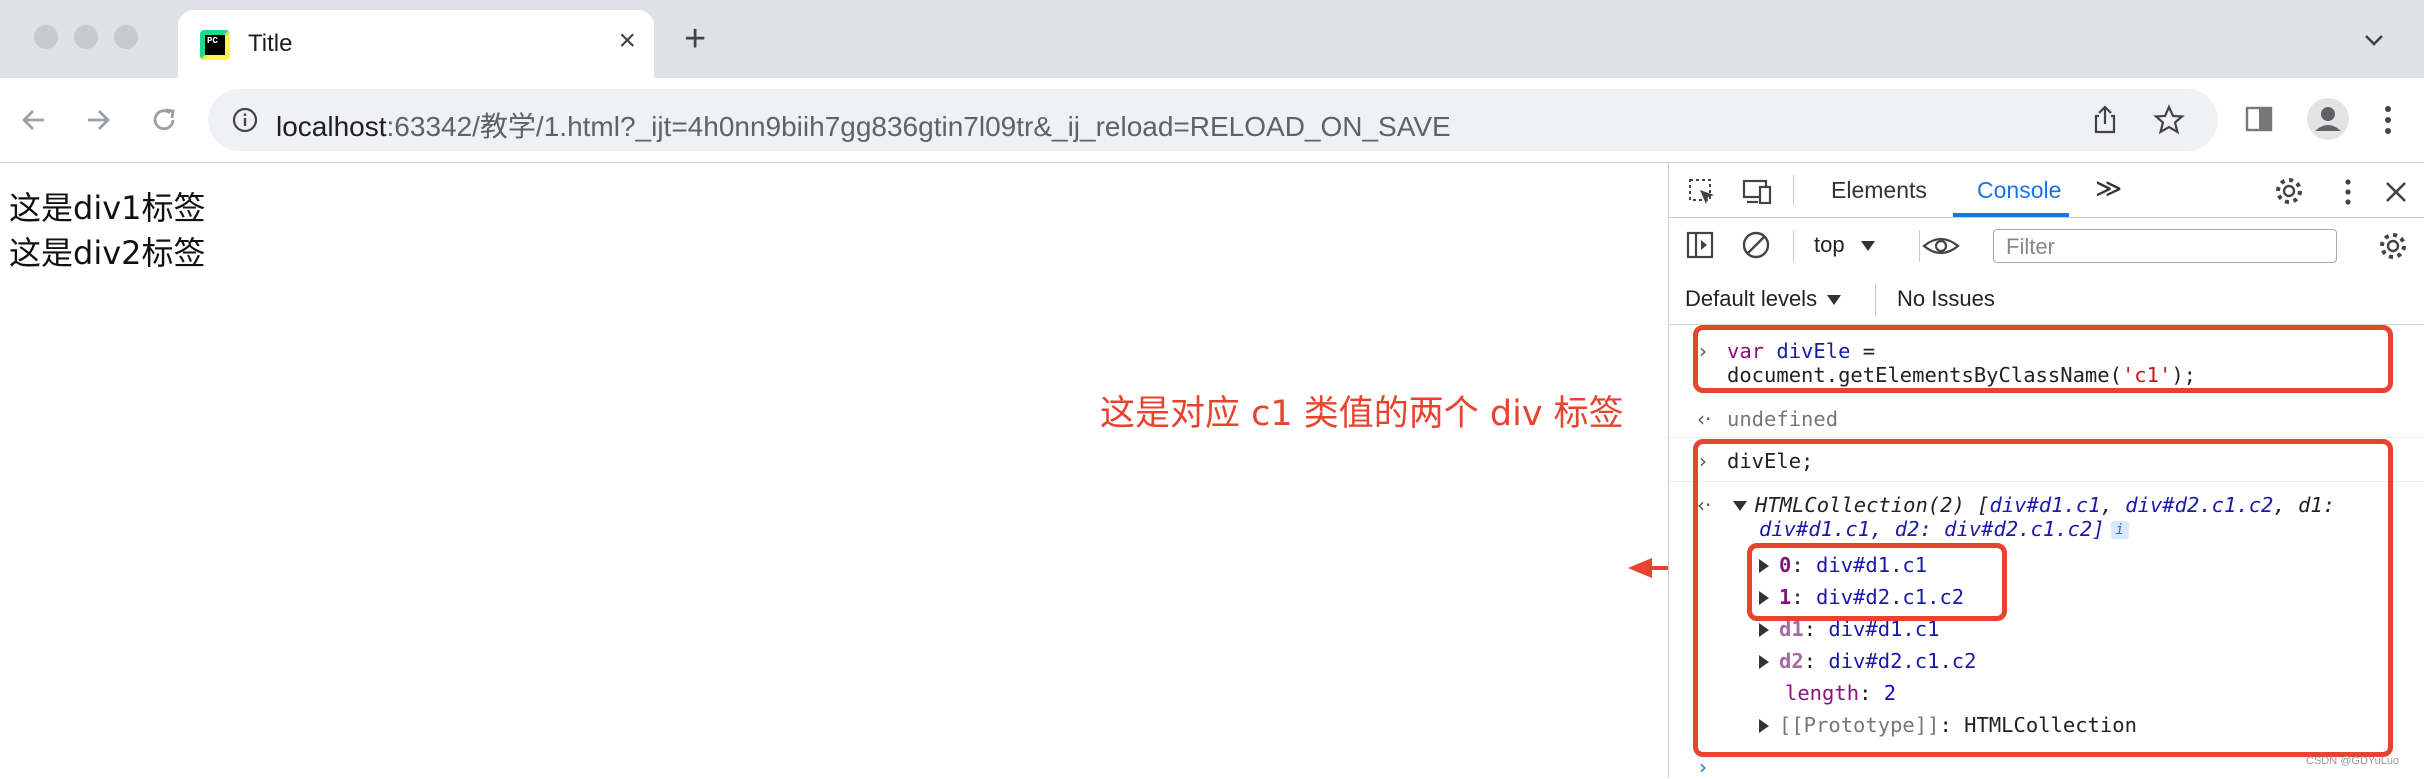 The height and width of the screenshot is (779, 2424). I want to click on pycharm-favicon-icon: PC, so click(215, 45).